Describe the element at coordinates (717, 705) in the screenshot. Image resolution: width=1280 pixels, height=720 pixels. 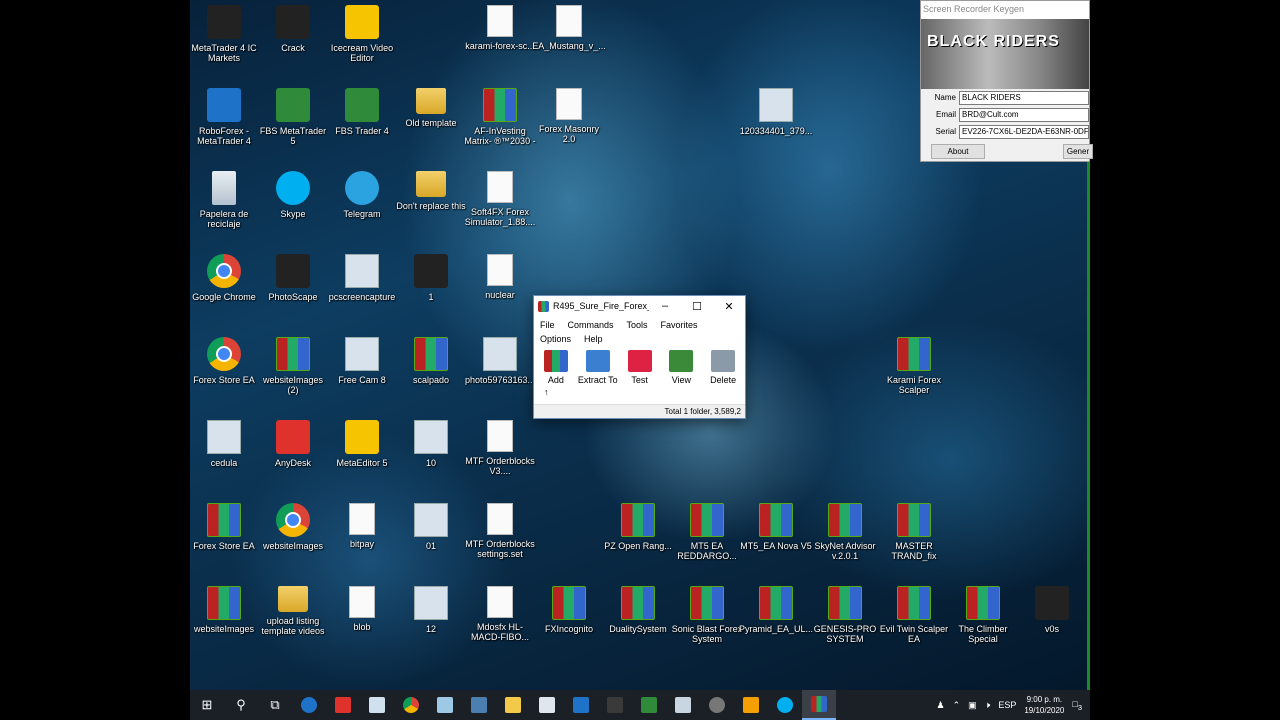
I see `taskbar-app-crack` at that location.